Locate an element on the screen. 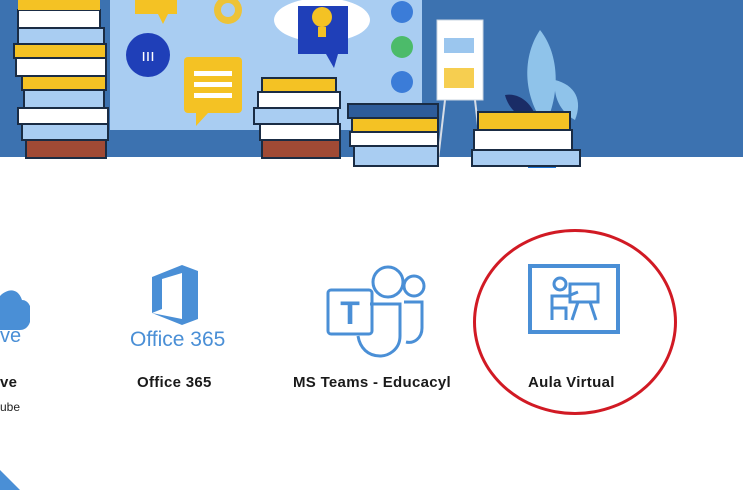 Image resolution: width=743 pixels, height=490 pixels. drive-logo-text: ve is located at coordinates (11, 336).